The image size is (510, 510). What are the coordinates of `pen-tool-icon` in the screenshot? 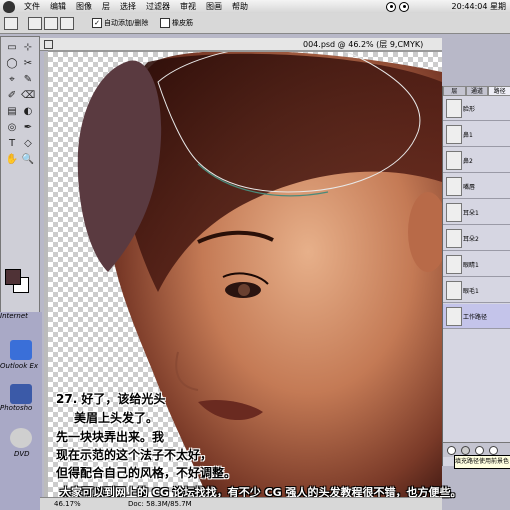 It's located at (11, 23).